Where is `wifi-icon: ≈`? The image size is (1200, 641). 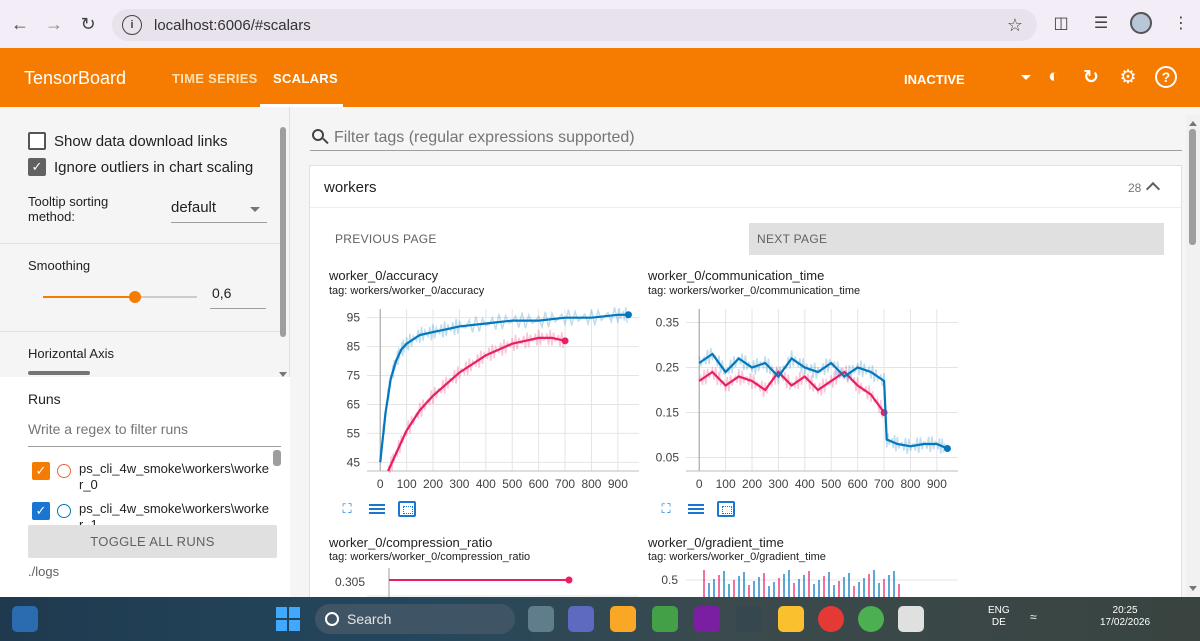 wifi-icon: ≈ is located at coordinates (1033, 617).